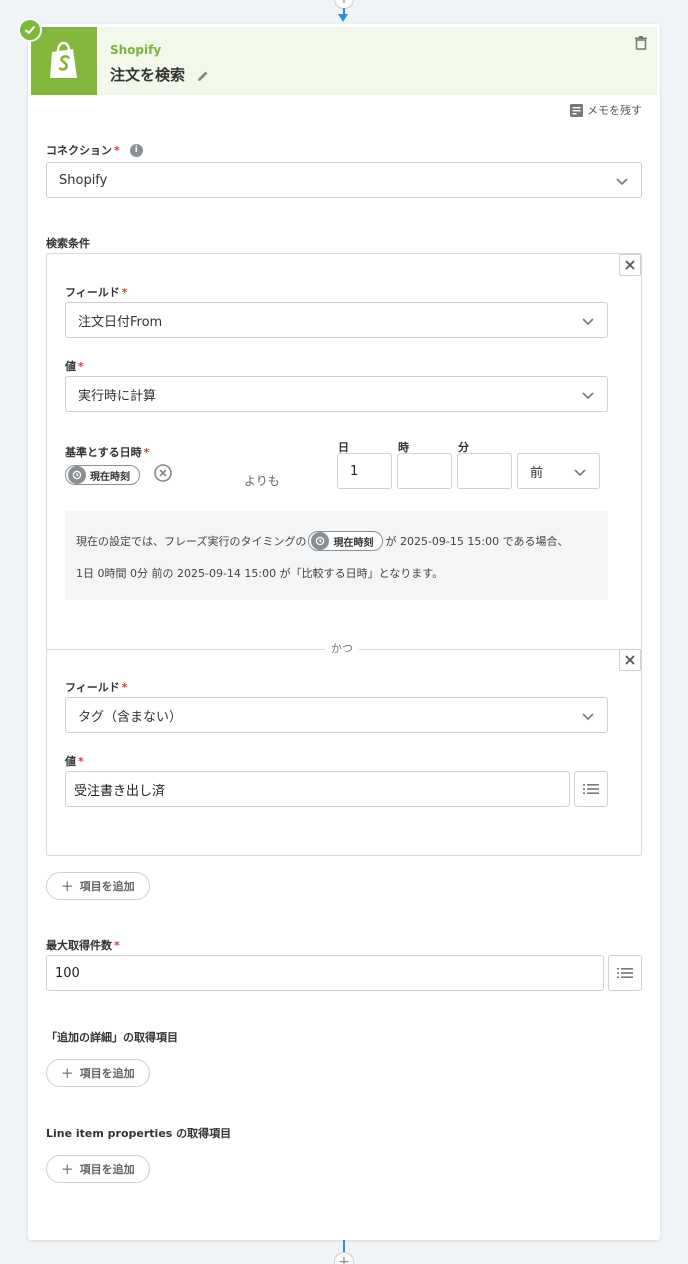 The height and width of the screenshot is (1264, 688). I want to click on extra-details-label: 「追加の詳細」の取得項目, so click(112, 1037).